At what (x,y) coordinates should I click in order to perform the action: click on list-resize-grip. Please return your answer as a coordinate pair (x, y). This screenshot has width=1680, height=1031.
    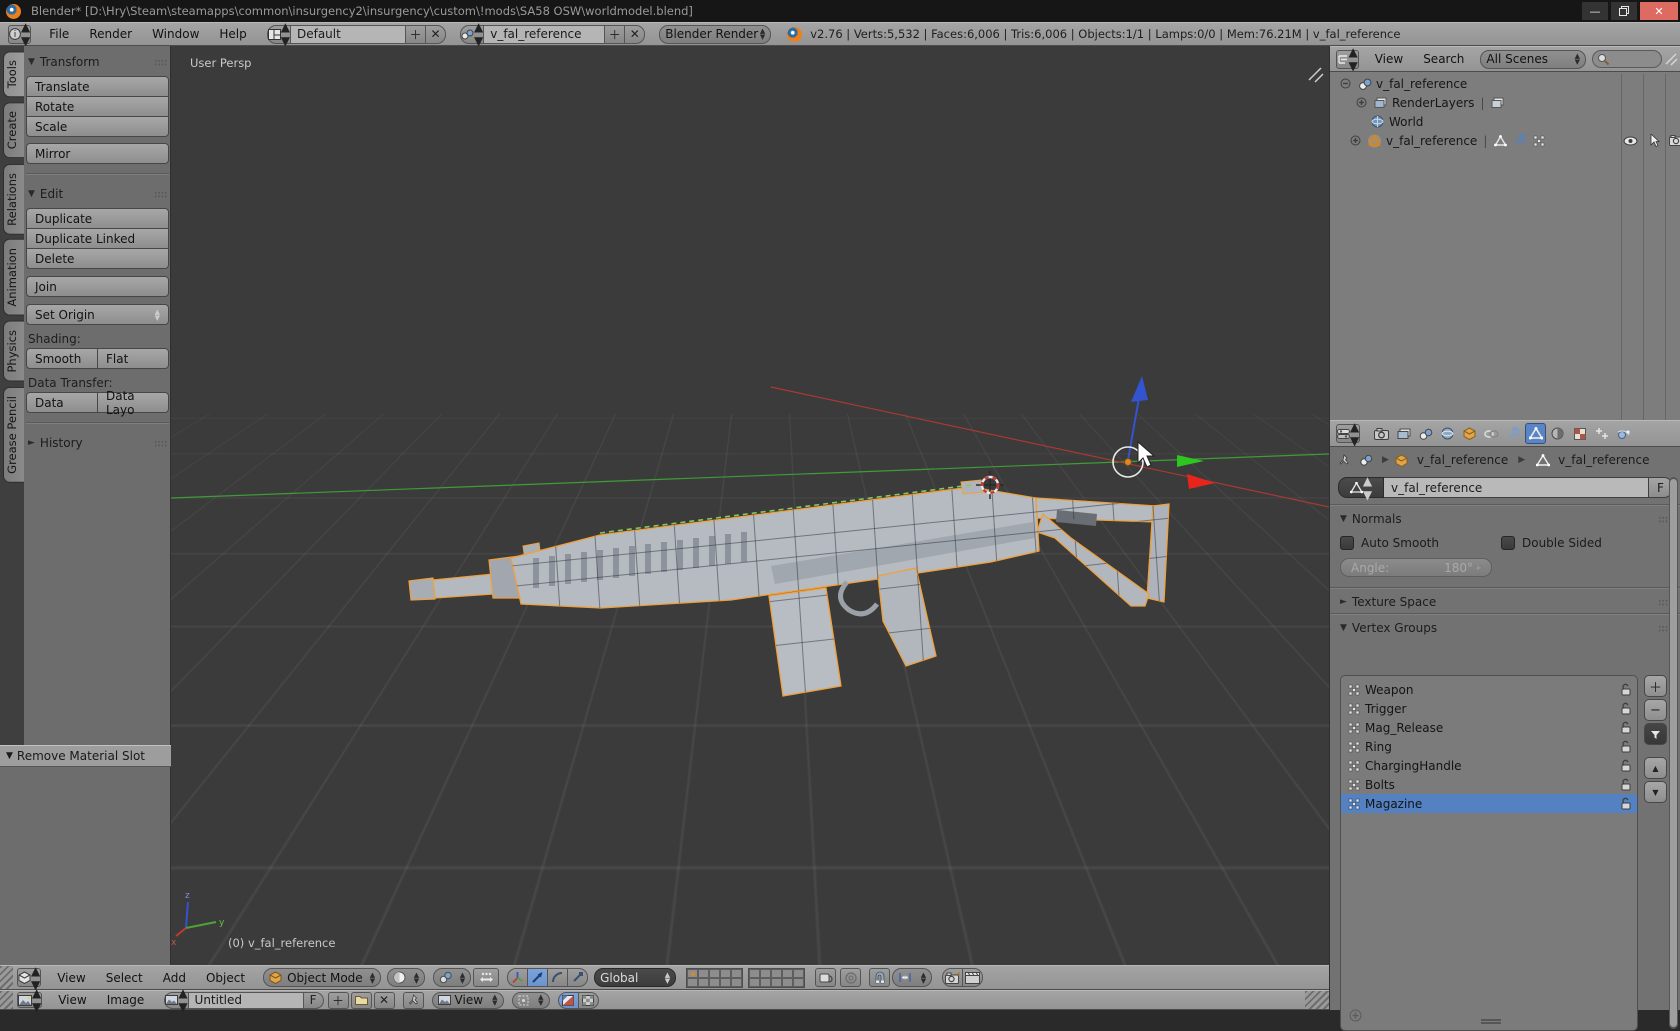
    Looking at the image, I should click on (1491, 1021).